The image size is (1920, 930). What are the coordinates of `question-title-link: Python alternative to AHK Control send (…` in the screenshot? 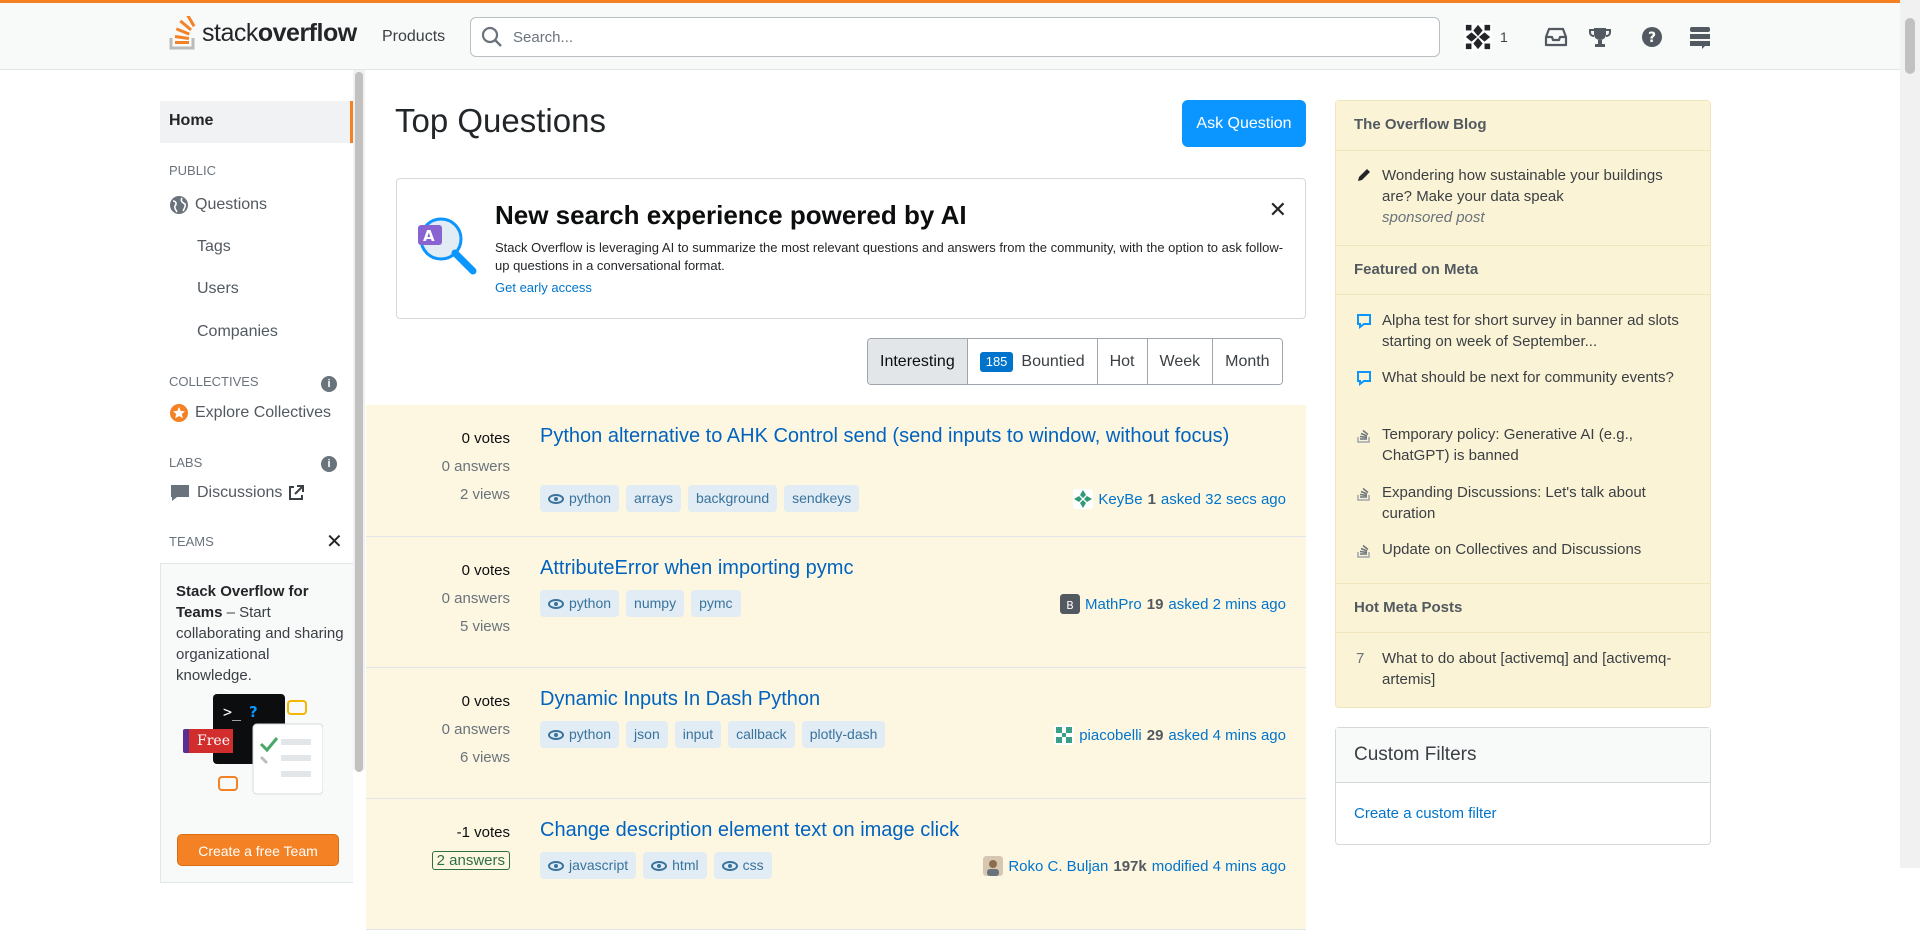 It's located at (890, 436).